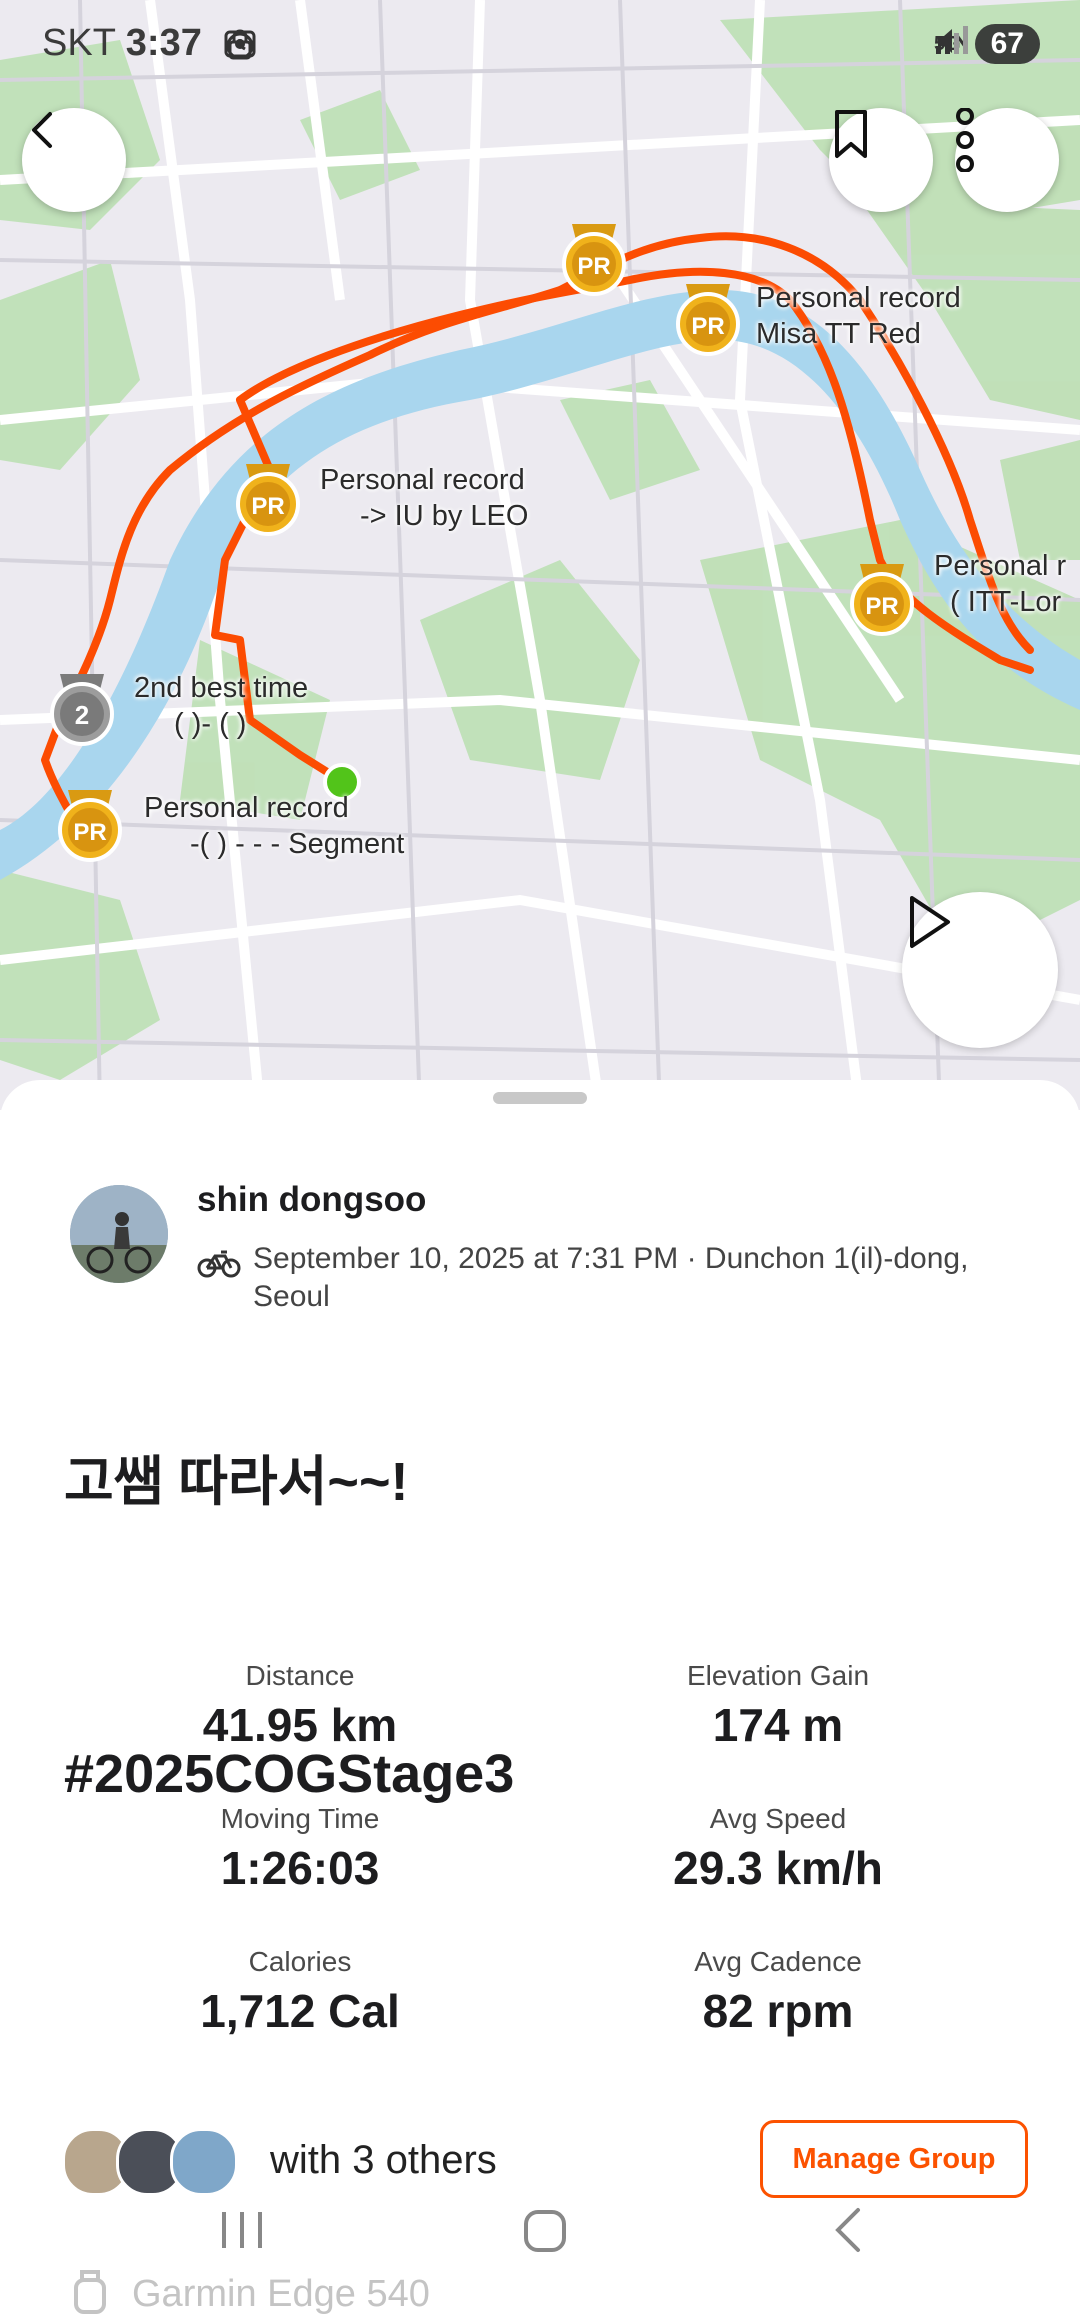 This screenshot has width=1080, height=2318. What do you see at coordinates (300, 1991) in the screenshot?
I see `stat-calories: Calories 1,712 Cal` at bounding box center [300, 1991].